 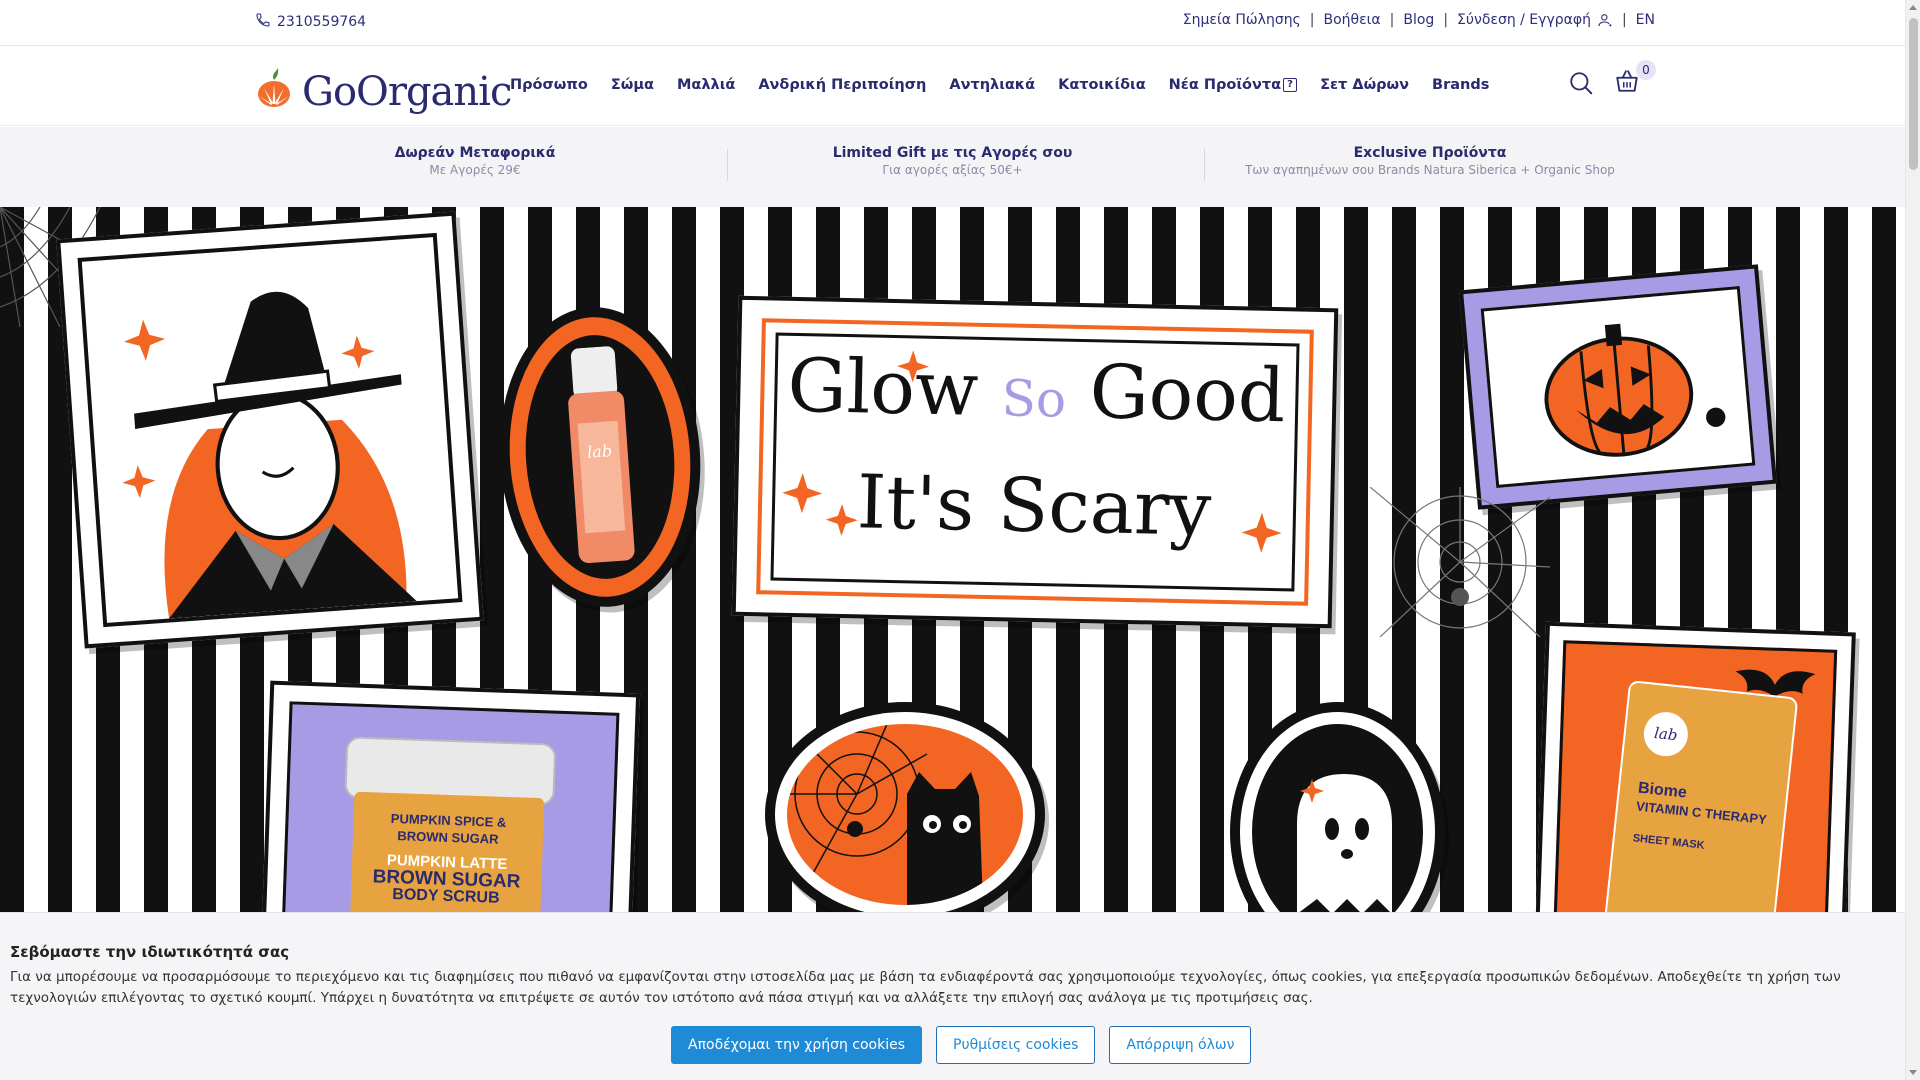 I want to click on nav-item-pets: Κατοικίδια, so click(x=1102, y=85).